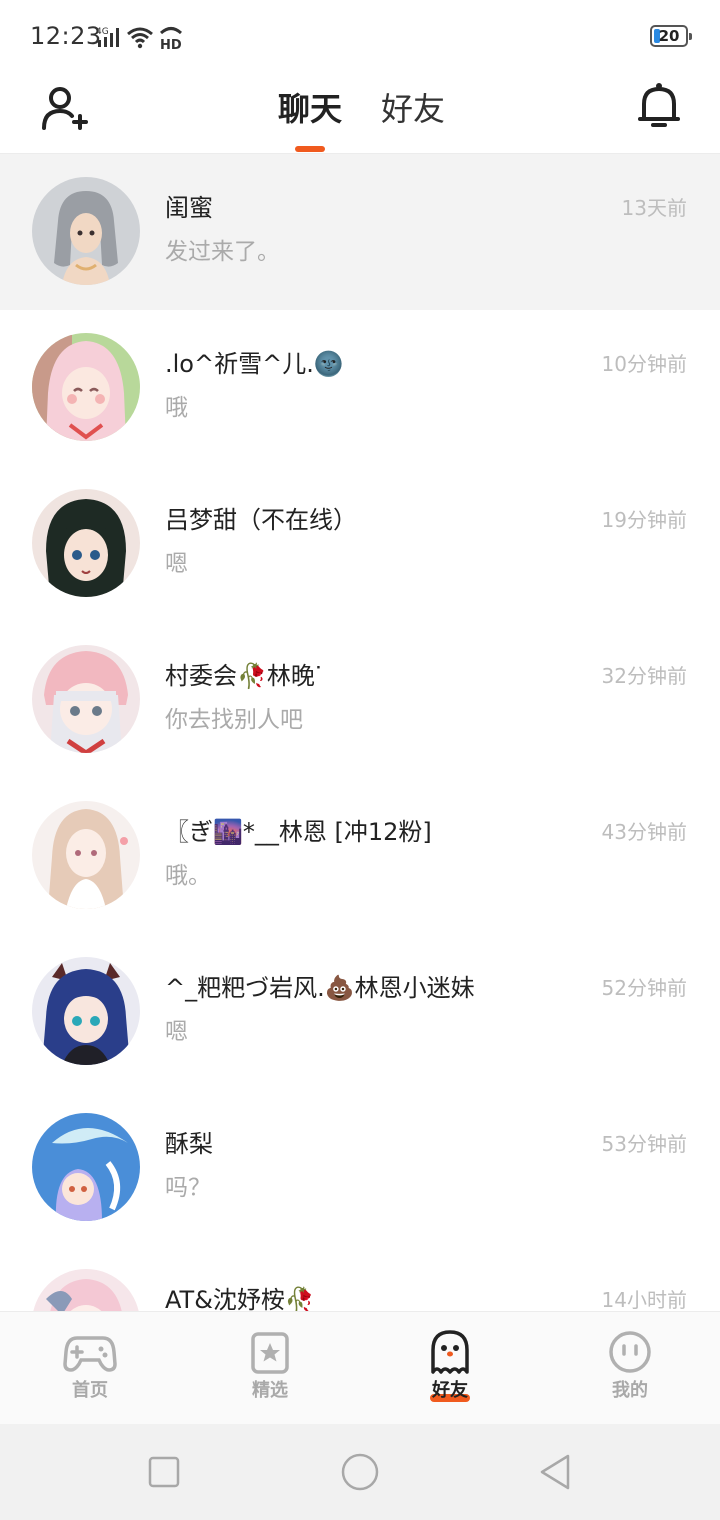 This screenshot has height=1520, width=720. I want to click on svg-text: HD, so click(171, 44).